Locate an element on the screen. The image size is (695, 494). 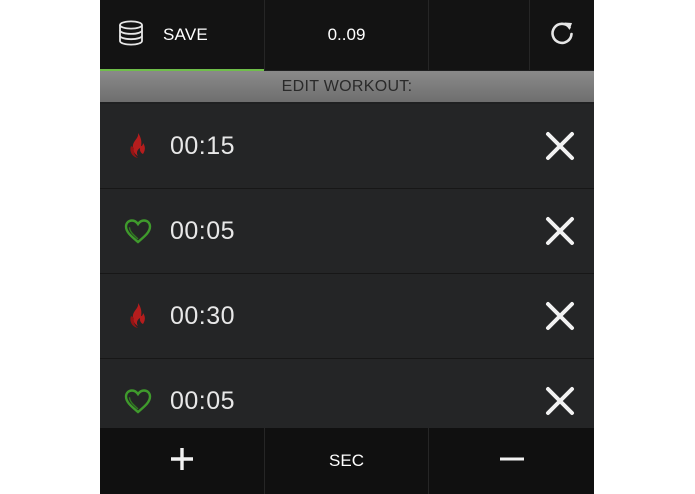
time-display: 0..09 is located at coordinates (346, 34).